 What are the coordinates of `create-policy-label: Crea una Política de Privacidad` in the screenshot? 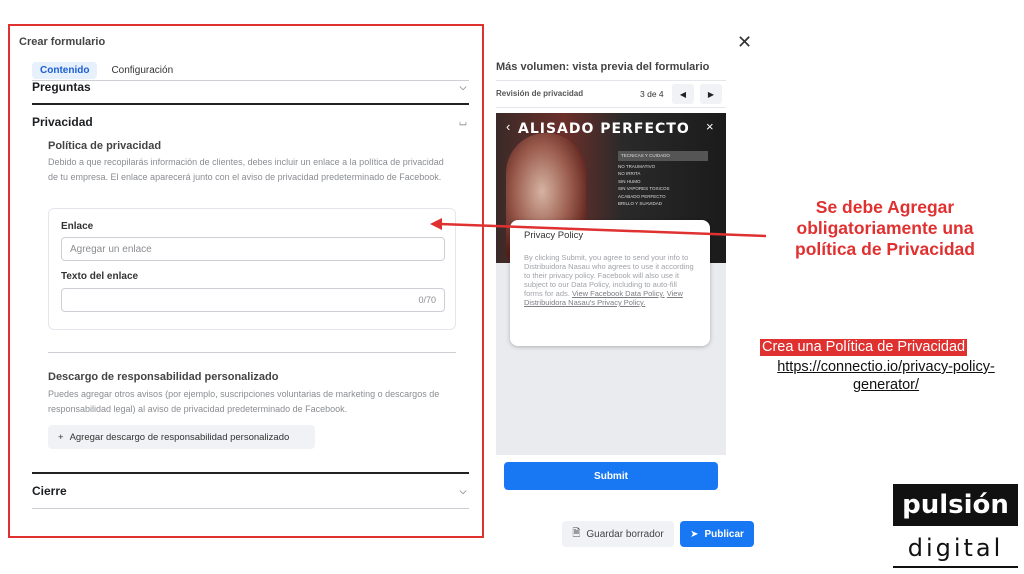 It's located at (864, 347).